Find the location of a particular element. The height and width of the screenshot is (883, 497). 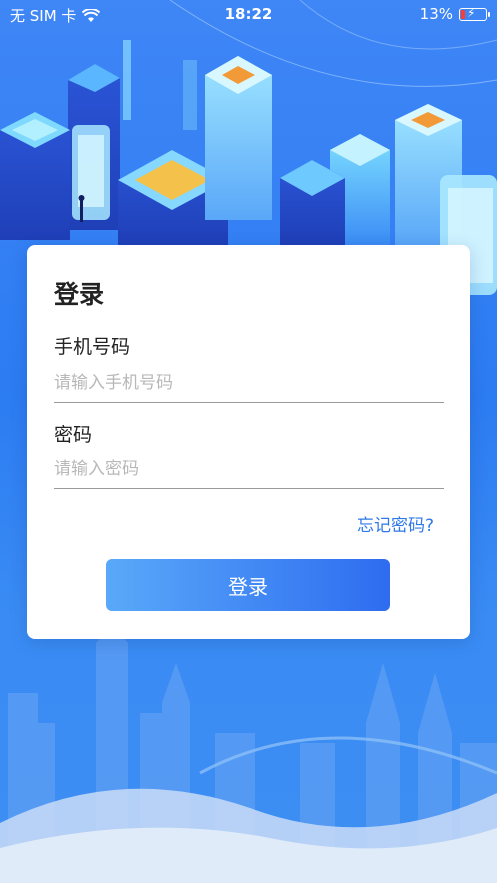

battery-icon: ⚡ is located at coordinates (474, 13).